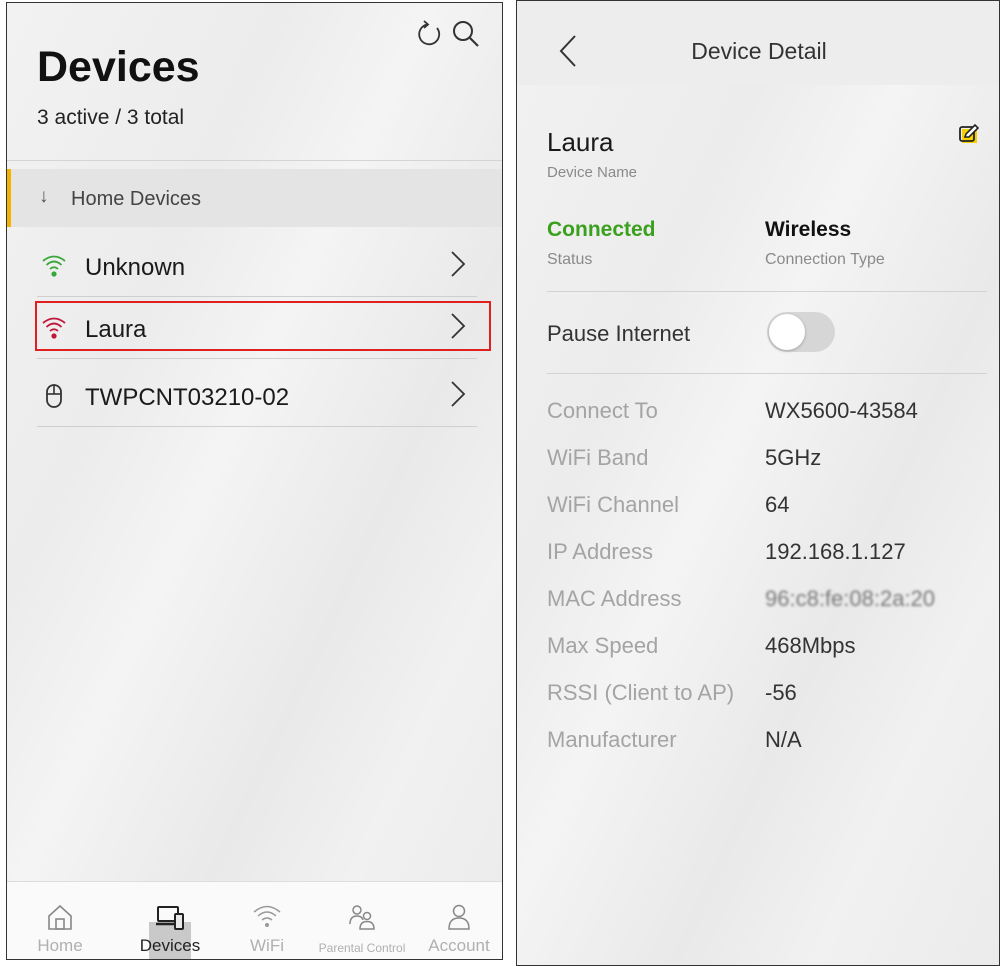  Describe the element at coordinates (466, 34) in the screenshot. I see `search-icon` at that location.